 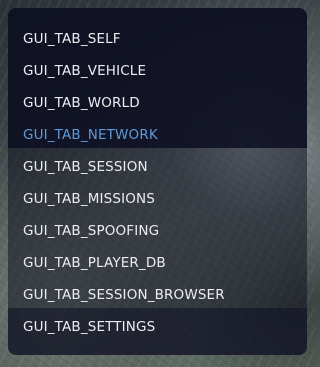 What do you see at coordinates (157, 231) in the screenshot?
I see `tab-spoofing: GUI_TAB_SPOOFING` at bounding box center [157, 231].